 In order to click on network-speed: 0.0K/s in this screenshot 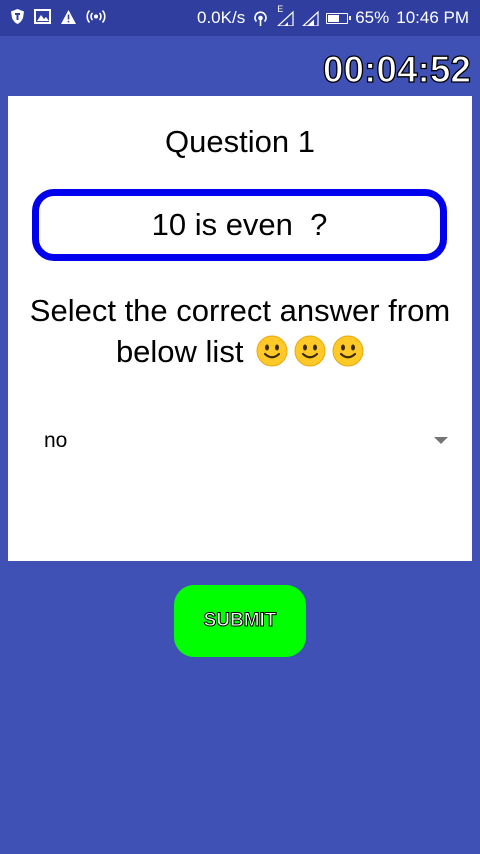, I will do `click(221, 17)`.